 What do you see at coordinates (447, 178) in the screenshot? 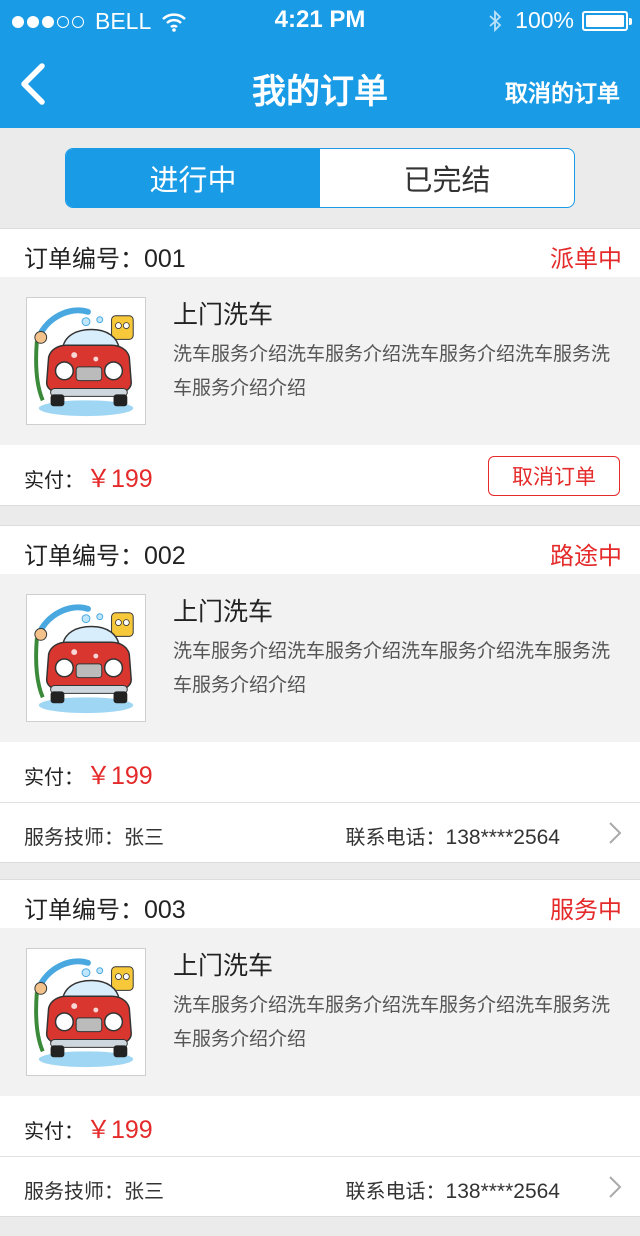
I see `tab-completed: 已完结` at bounding box center [447, 178].